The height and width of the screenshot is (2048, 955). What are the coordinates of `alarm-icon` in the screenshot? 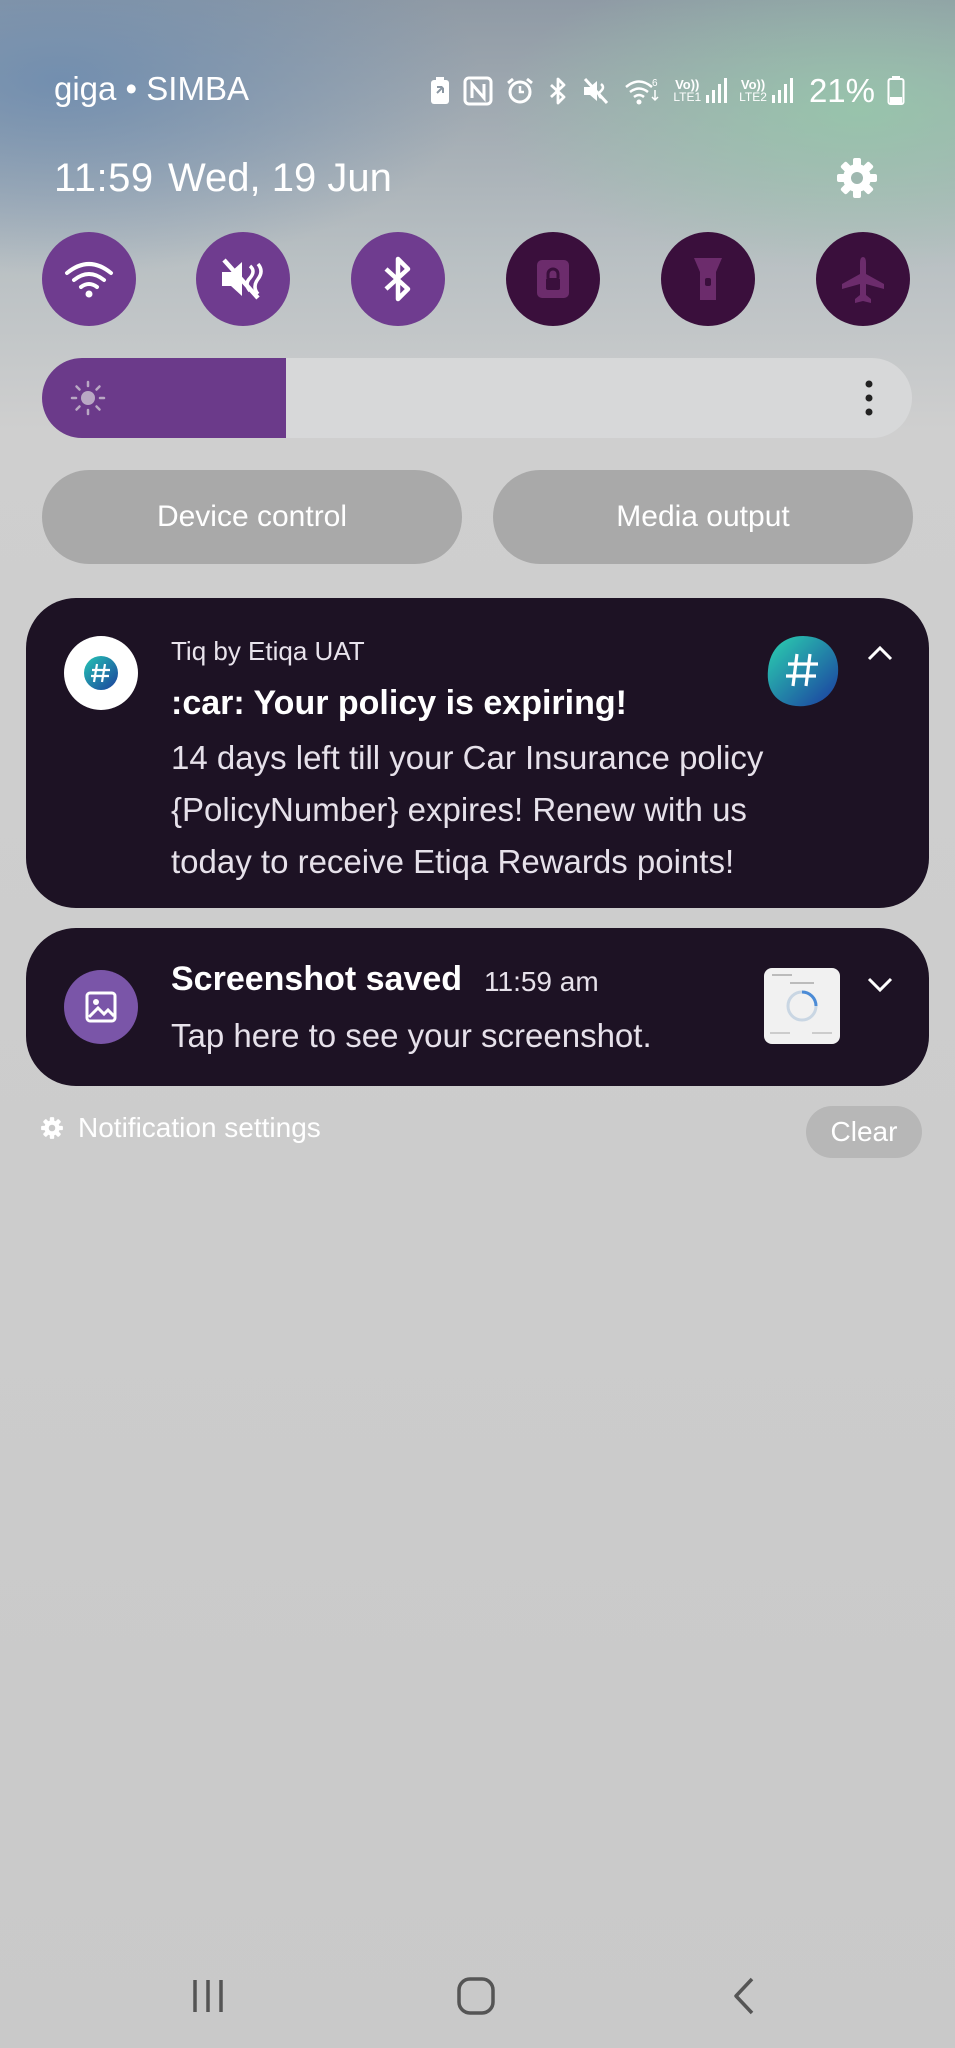 It's located at (520, 91).